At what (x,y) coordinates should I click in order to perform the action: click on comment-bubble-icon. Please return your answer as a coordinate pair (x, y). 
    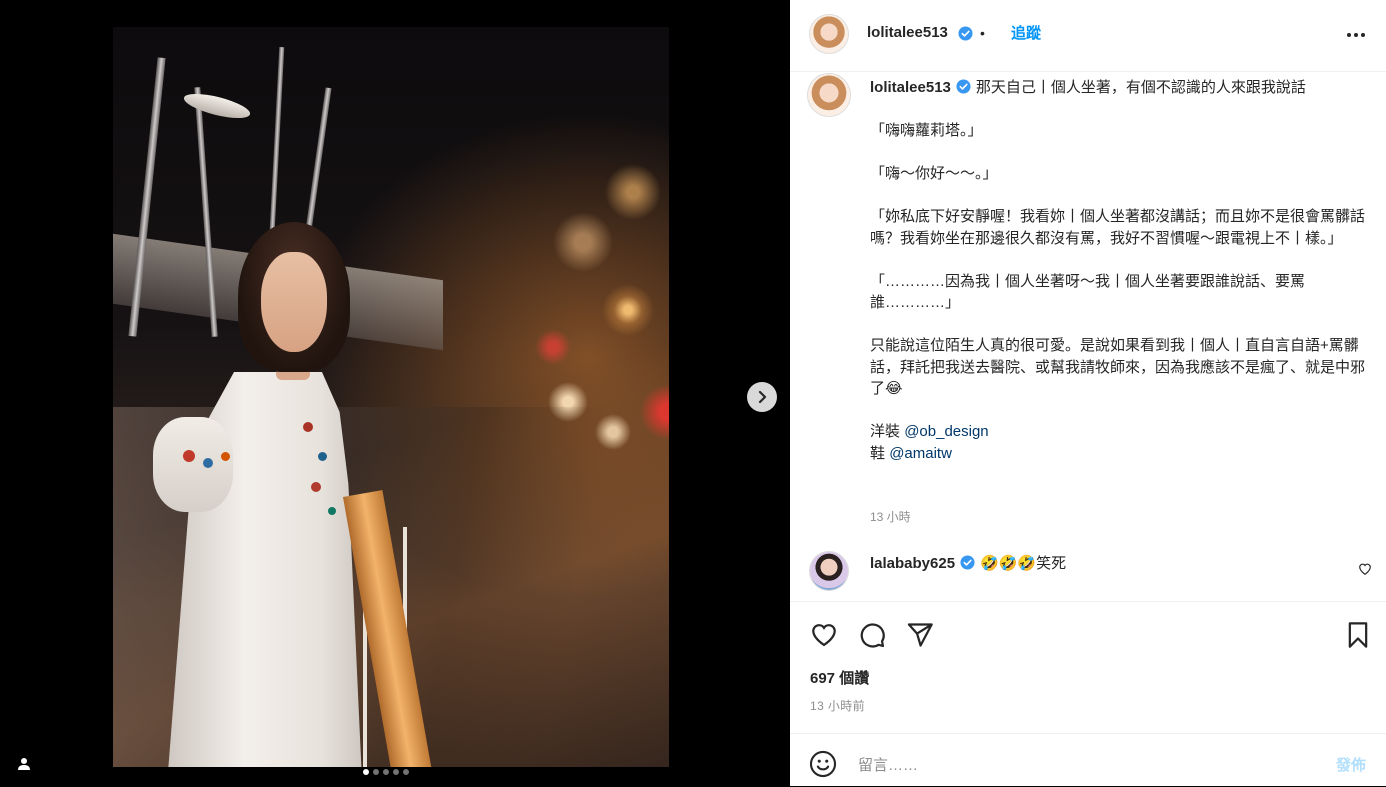
    Looking at the image, I should click on (872, 635).